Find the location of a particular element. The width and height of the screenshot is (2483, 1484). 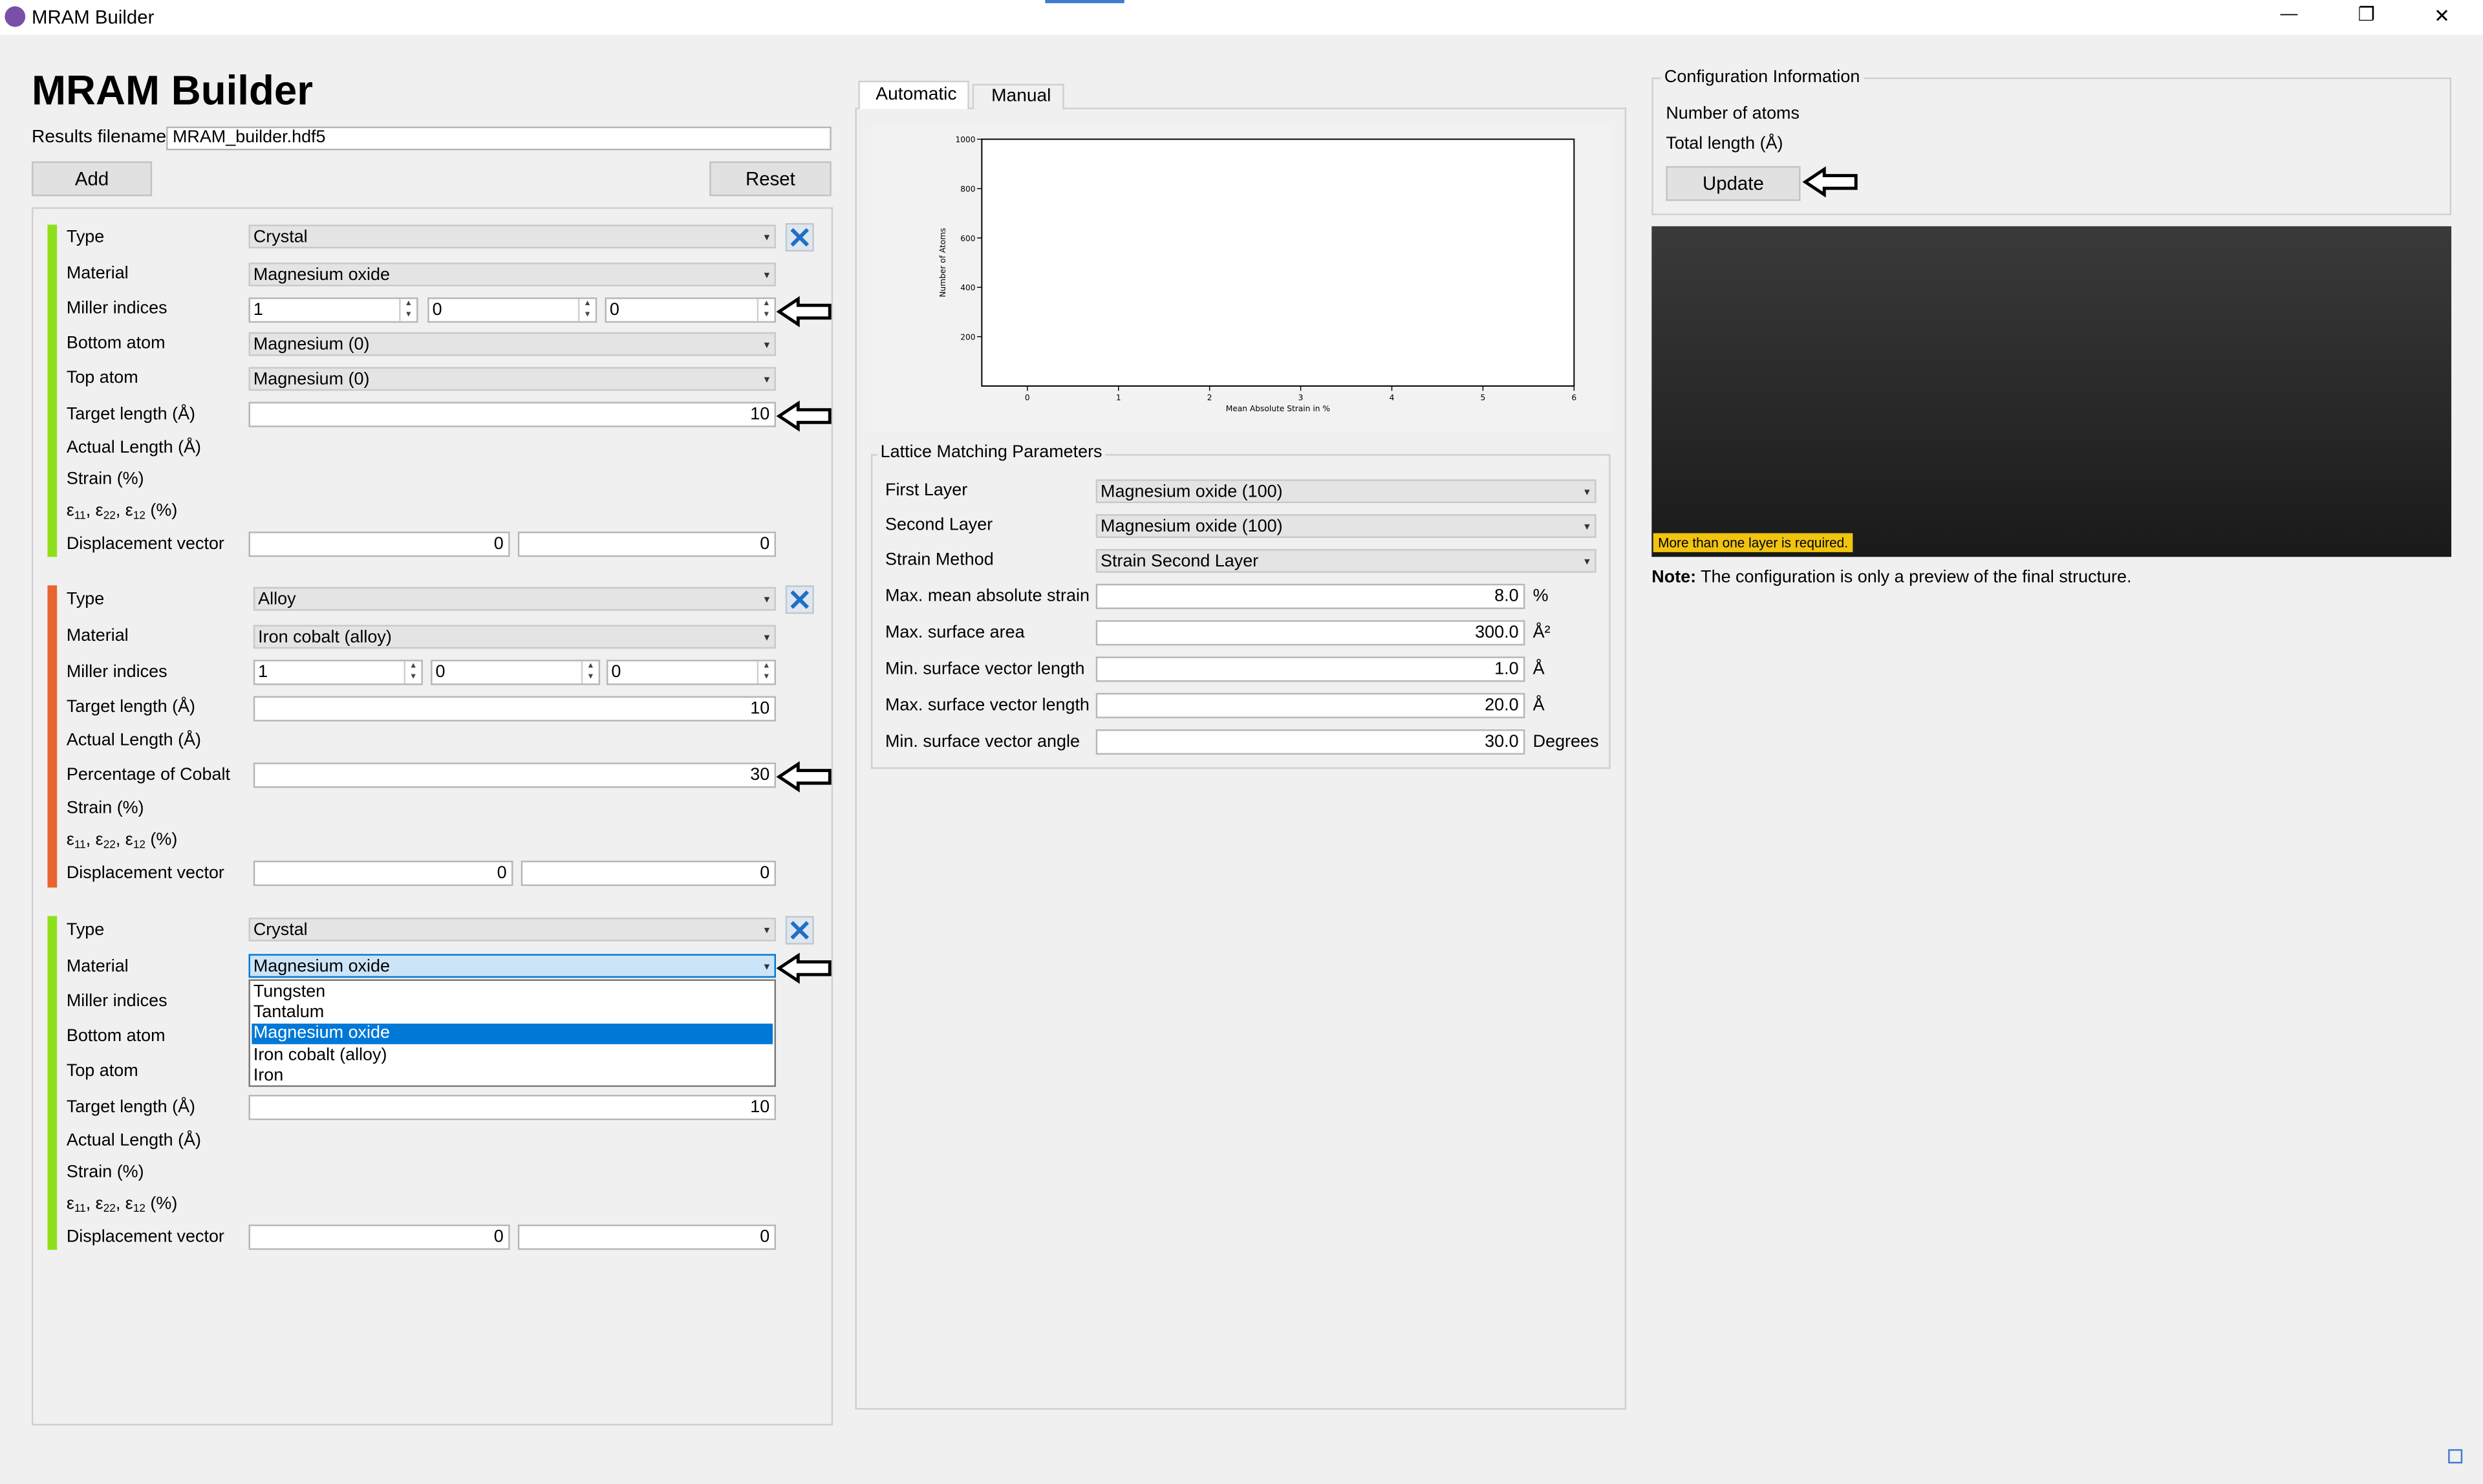

min-vector-input: 1.0 is located at coordinates (1310, 669).